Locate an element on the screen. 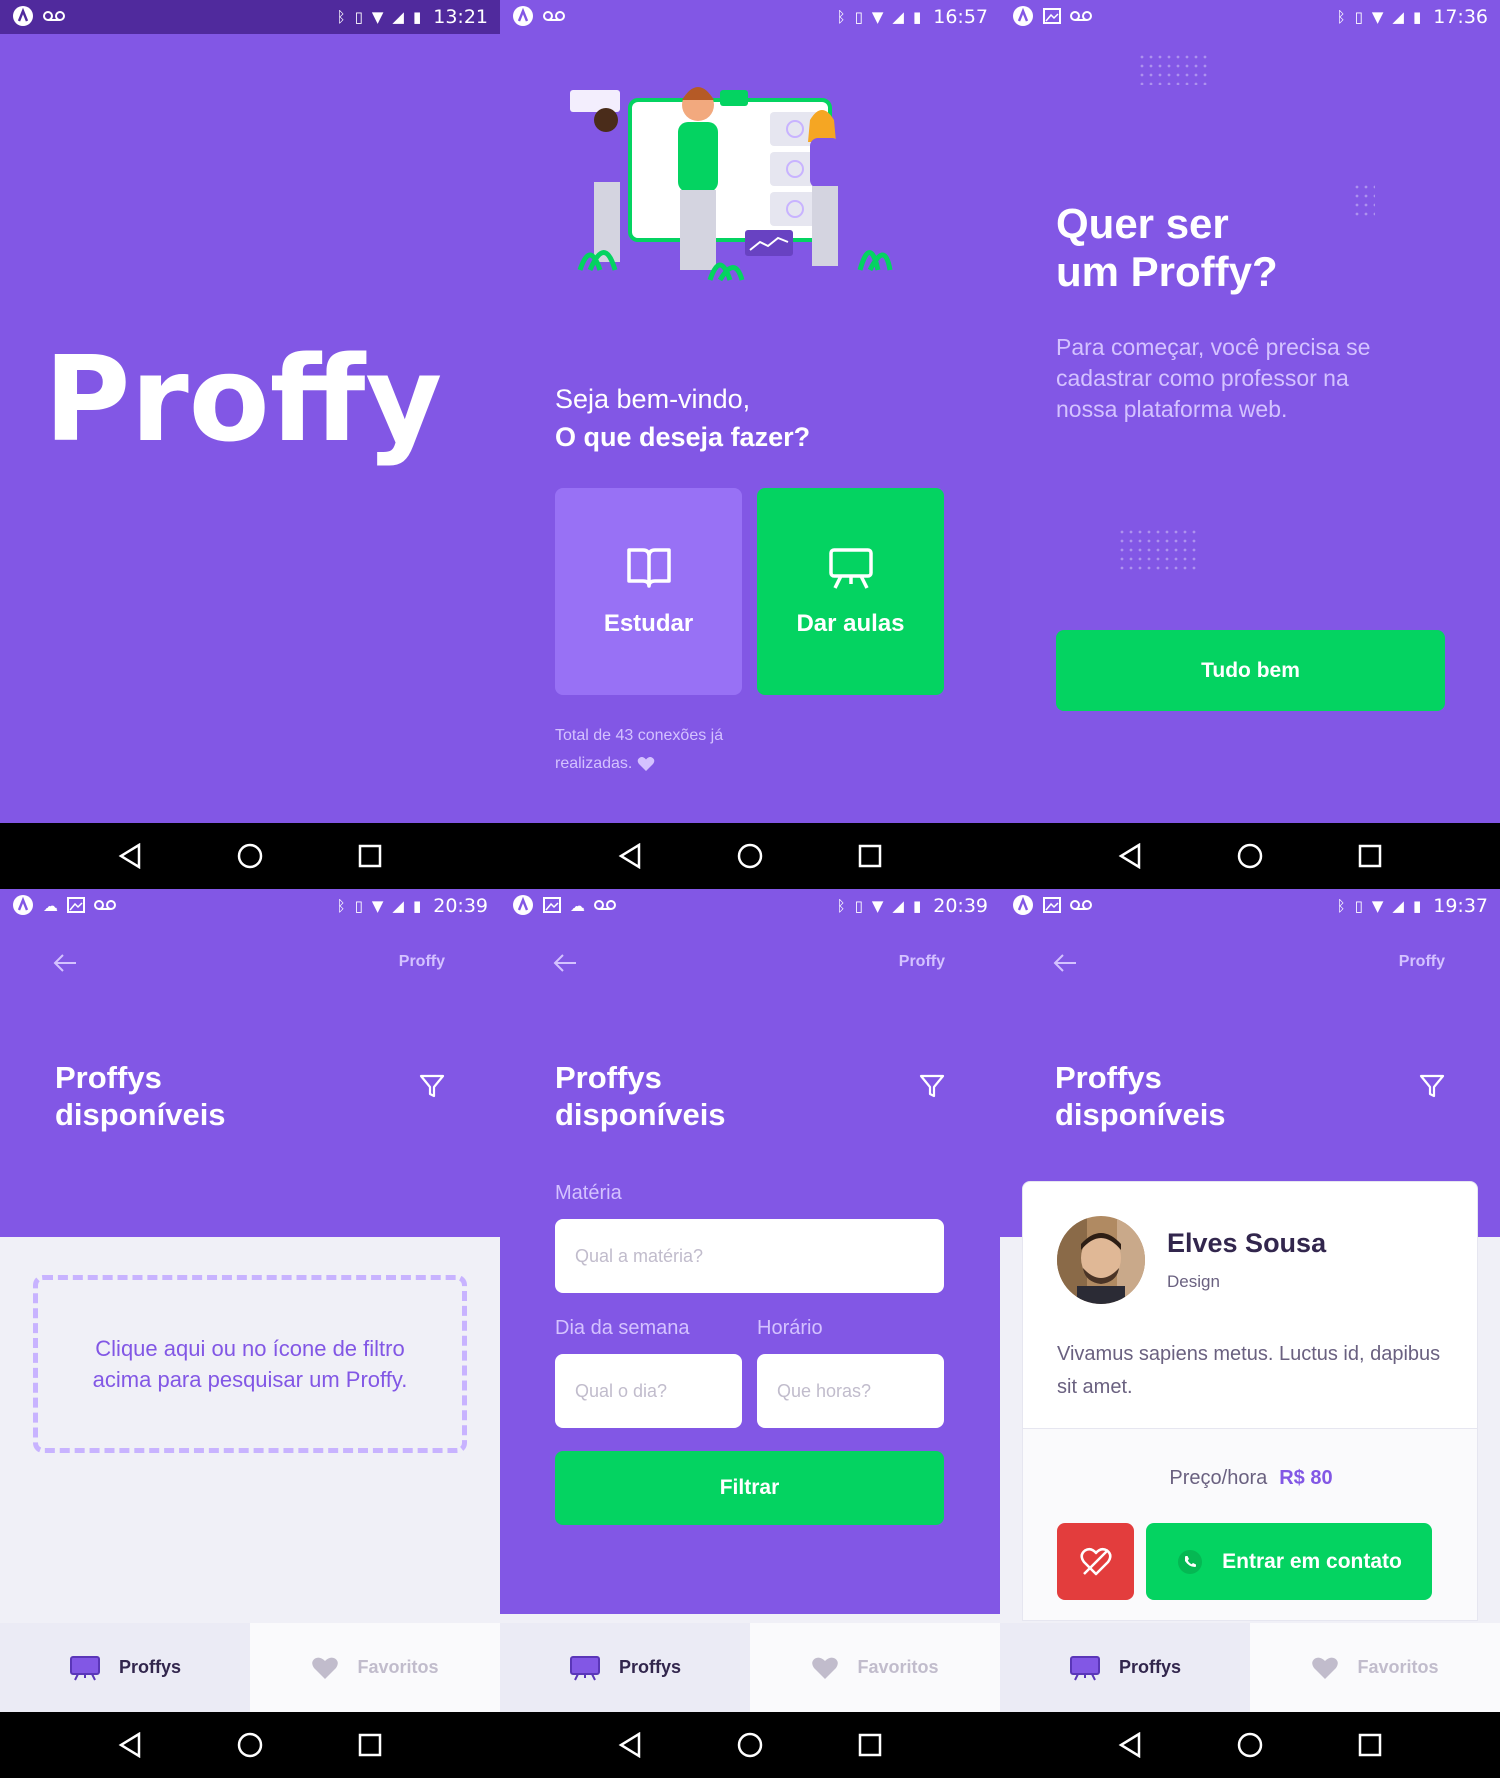 The image size is (1500, 1778). teacher-name: Elves Sousa is located at coordinates (1247, 1243).